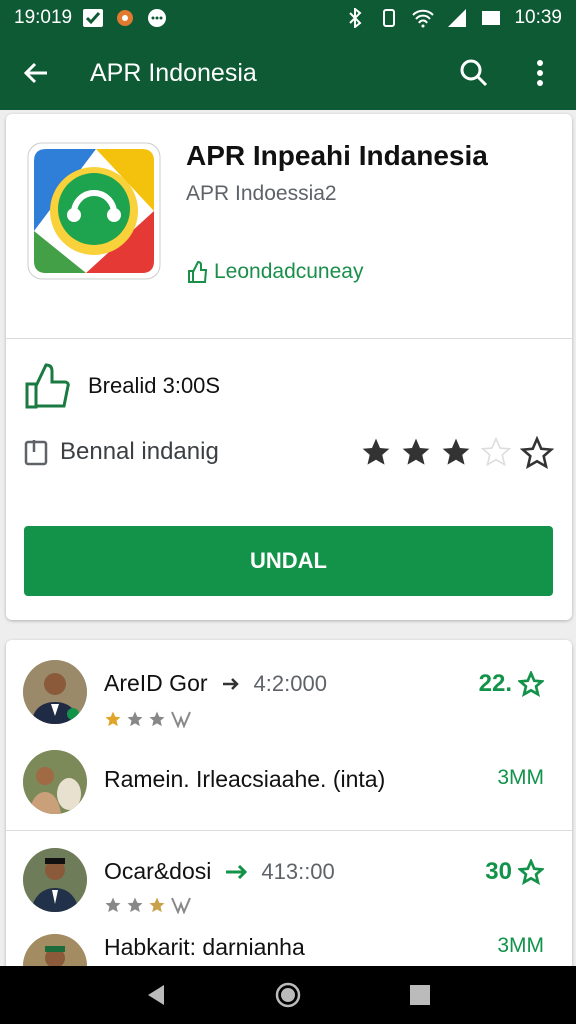 Image resolution: width=576 pixels, height=1024 pixels. What do you see at coordinates (154, 385) in the screenshot?
I see `meta-row-label: Brealid 3:00S` at bounding box center [154, 385].